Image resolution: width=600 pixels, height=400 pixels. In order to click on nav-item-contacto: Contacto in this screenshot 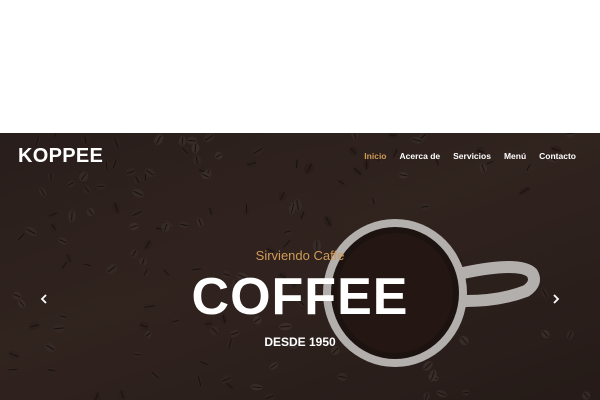, I will do `click(557, 156)`.